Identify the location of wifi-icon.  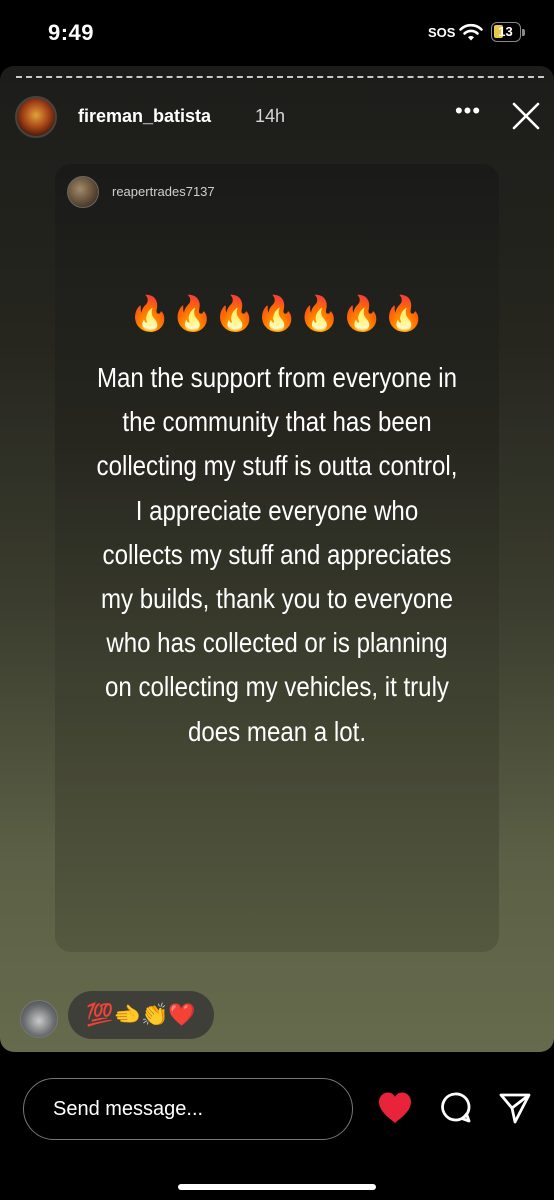
(471, 32).